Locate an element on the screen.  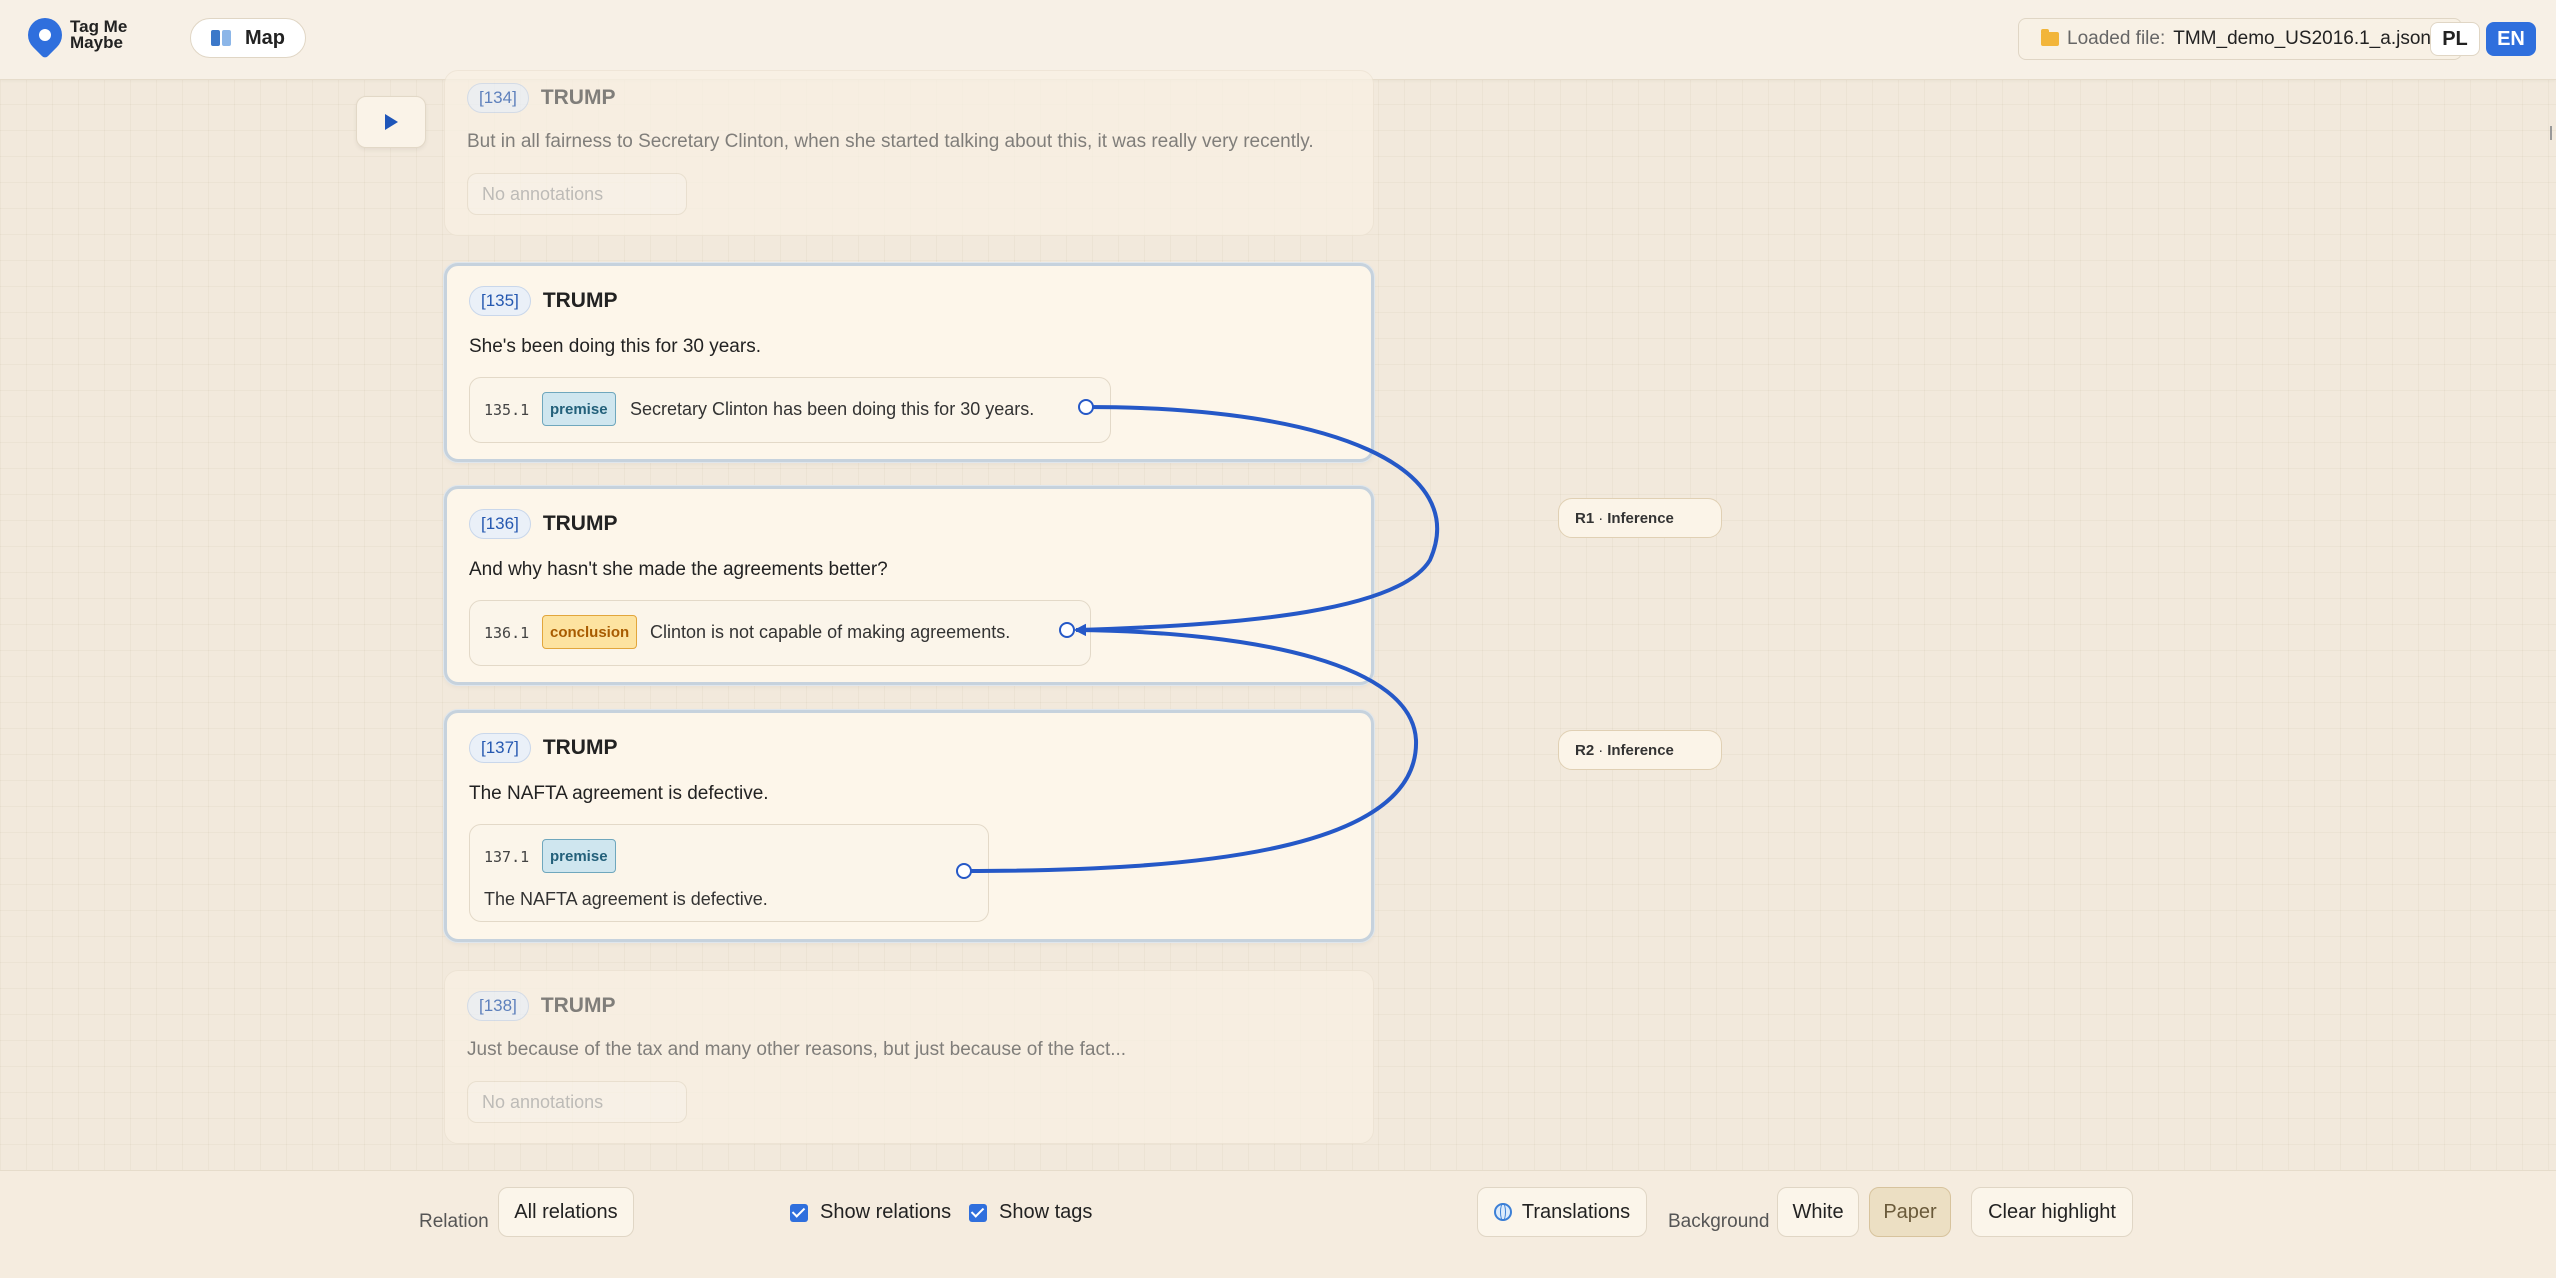
scroll-edge-marker is located at coordinates (2551, 133).